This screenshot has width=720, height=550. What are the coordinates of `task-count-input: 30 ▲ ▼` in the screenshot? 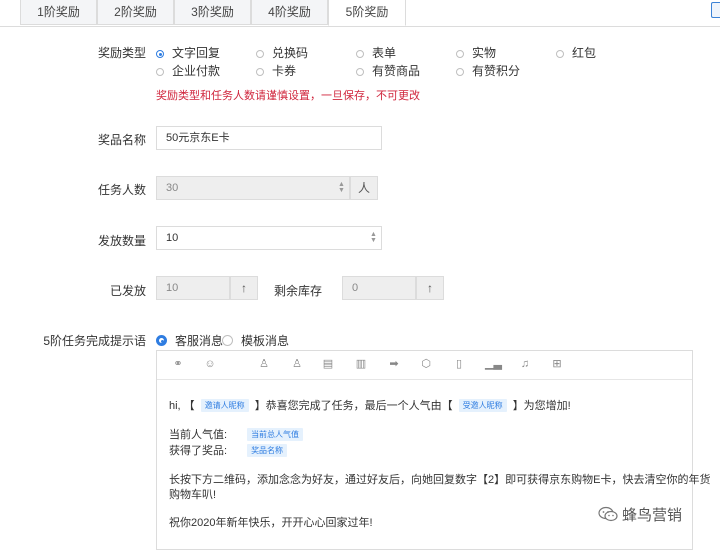 It's located at (253, 188).